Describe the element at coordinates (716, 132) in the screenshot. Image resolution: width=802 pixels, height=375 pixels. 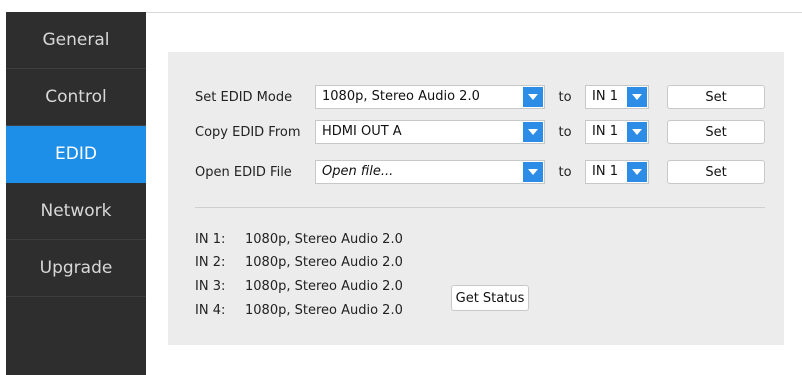
I see `copy-edid-set-button: Set` at that location.